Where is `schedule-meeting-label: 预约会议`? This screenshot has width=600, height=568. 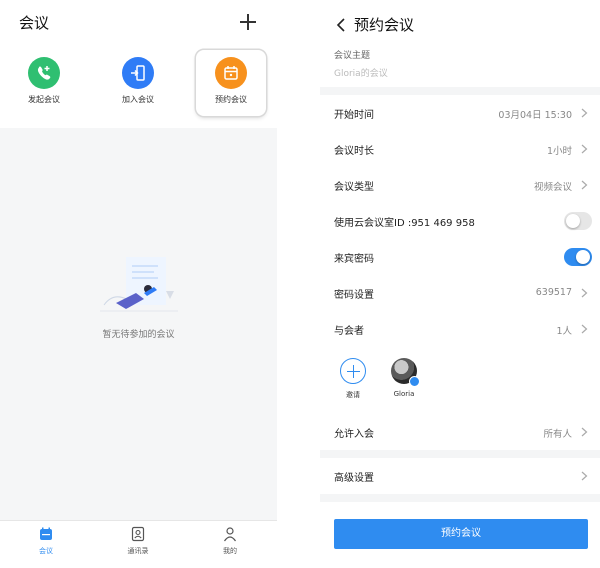 schedule-meeting-label: 预约会议 is located at coordinates (231, 99).